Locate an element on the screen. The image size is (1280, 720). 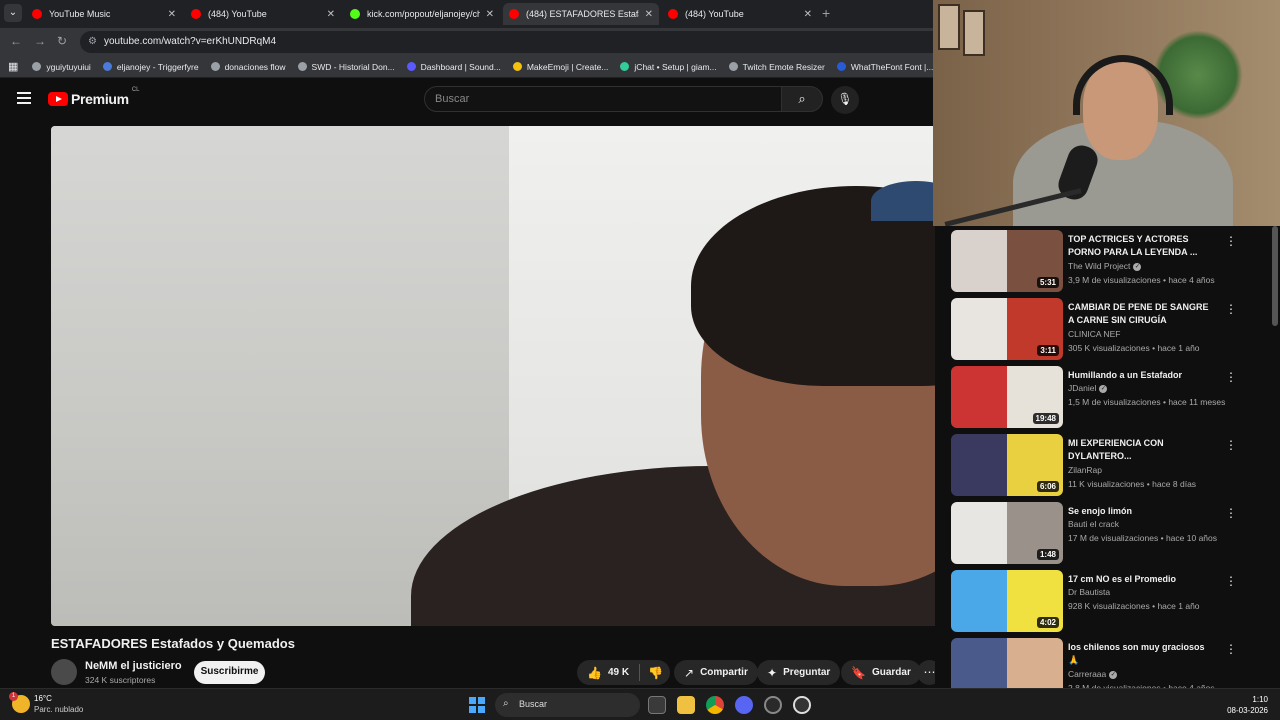
share-button: ↗ Compartir is located at coordinates (716, 672).